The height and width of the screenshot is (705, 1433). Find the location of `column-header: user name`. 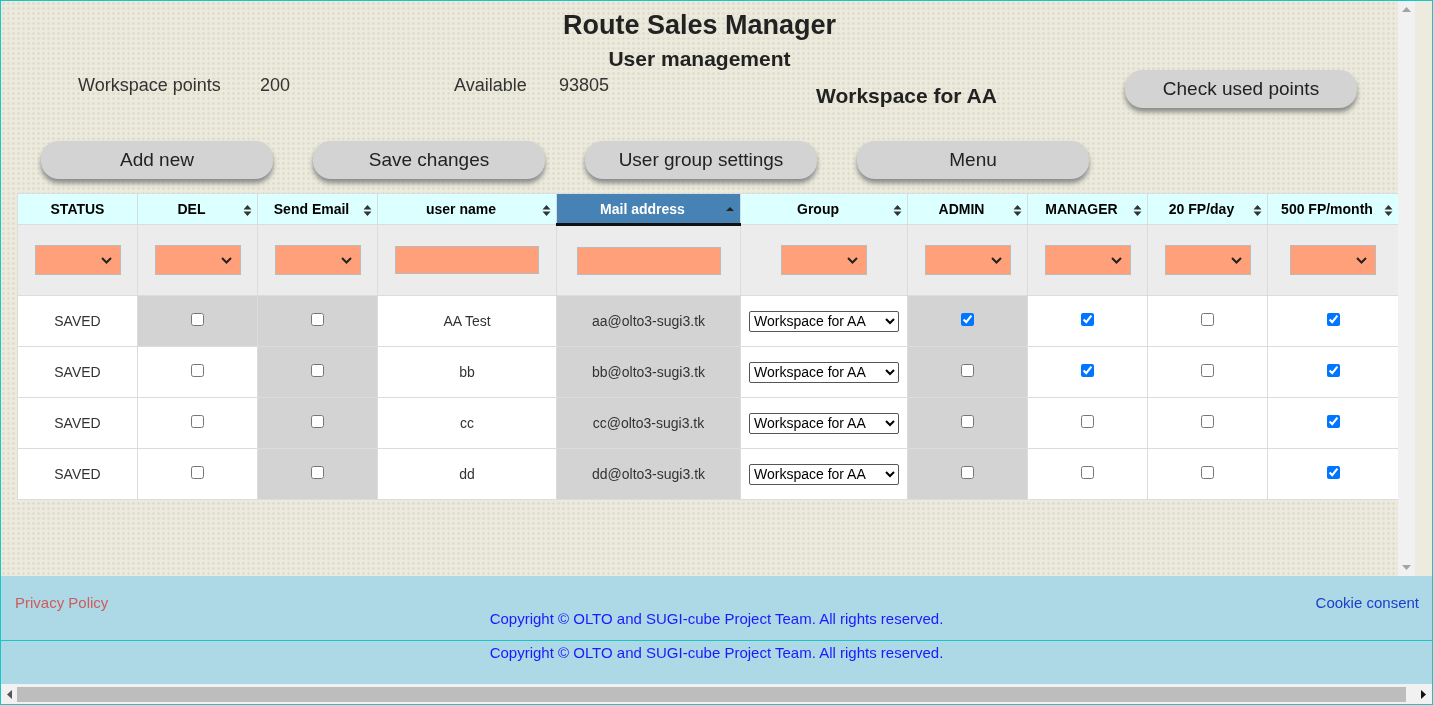

column-header: user name is located at coordinates (467, 209).